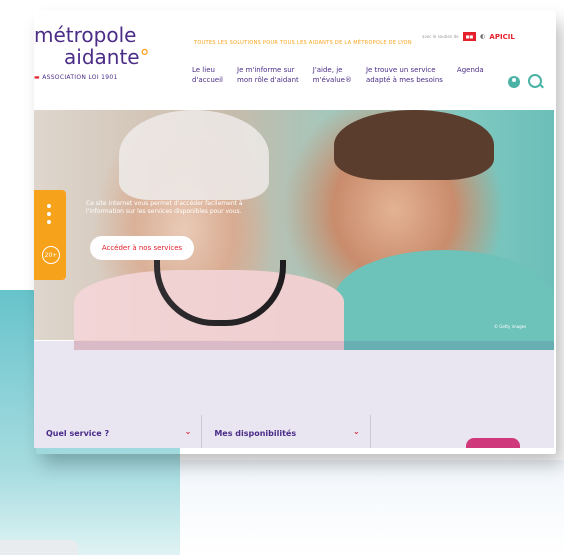 The height and width of the screenshot is (555, 564). Describe the element at coordinates (372, 507) in the screenshot. I see `decorative-faint-block` at that location.